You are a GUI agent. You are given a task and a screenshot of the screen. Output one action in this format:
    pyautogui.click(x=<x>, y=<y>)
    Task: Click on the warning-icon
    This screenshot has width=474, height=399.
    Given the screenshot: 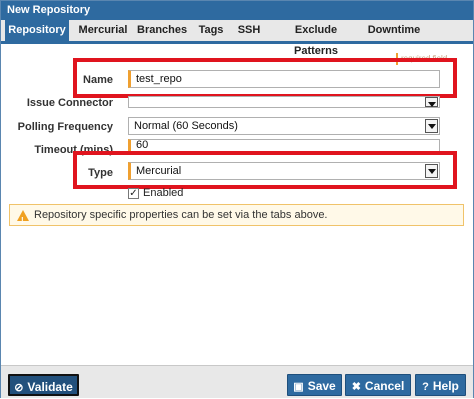 What is the action you would take?
    pyautogui.click(x=23, y=220)
    